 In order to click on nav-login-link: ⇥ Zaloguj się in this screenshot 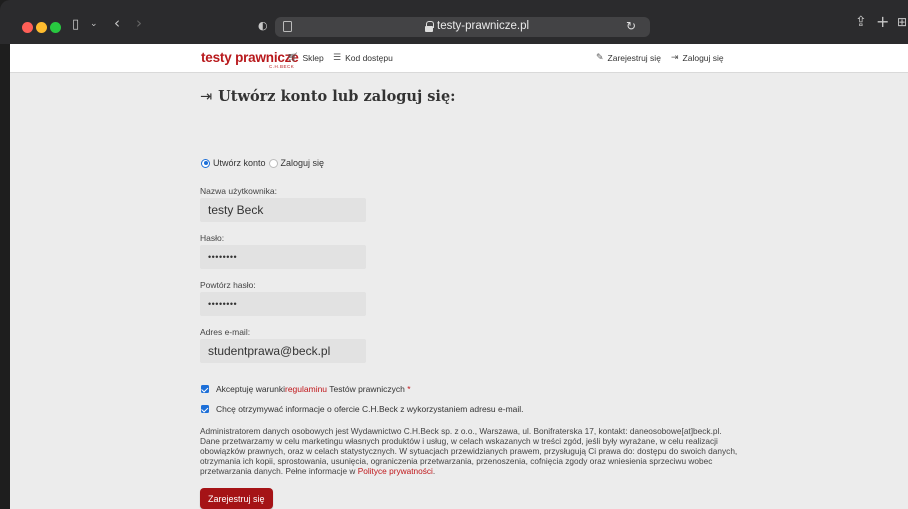, I will do `click(697, 58)`.